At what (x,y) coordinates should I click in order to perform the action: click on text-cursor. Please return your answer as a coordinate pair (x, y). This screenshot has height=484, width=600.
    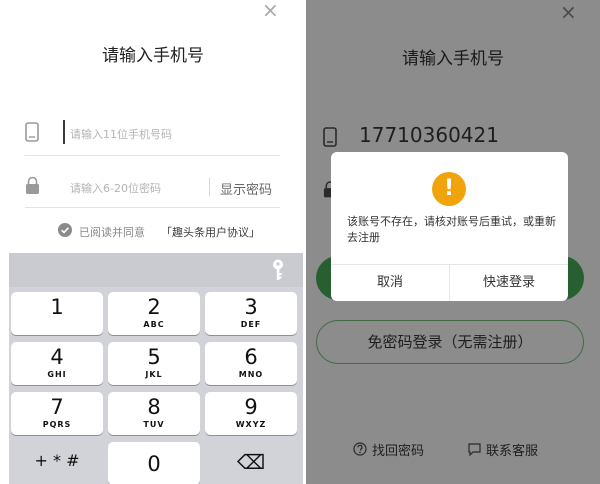
    Looking at the image, I should click on (64, 132).